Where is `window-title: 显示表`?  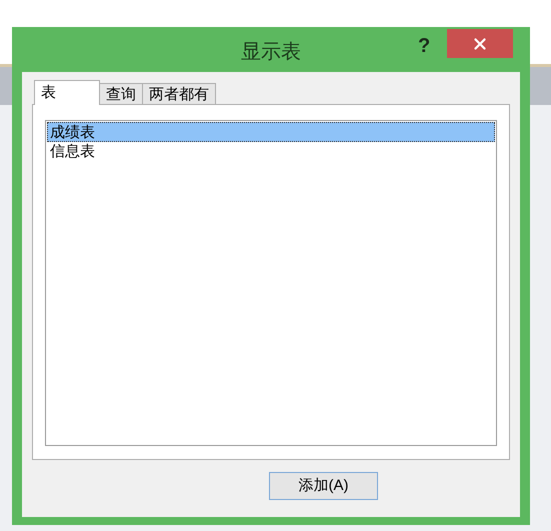 window-title: 显示表 is located at coordinates (271, 52).